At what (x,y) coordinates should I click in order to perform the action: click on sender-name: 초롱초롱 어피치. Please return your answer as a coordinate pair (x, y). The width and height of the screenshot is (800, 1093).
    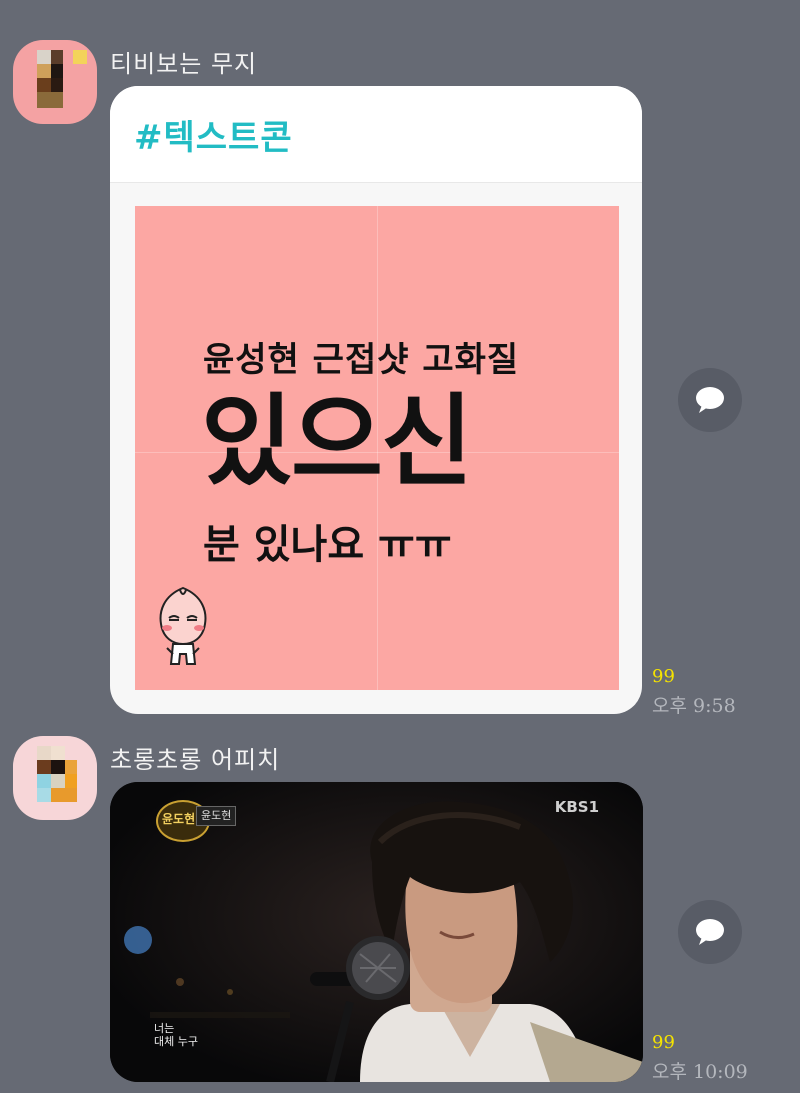
    Looking at the image, I should click on (195, 760).